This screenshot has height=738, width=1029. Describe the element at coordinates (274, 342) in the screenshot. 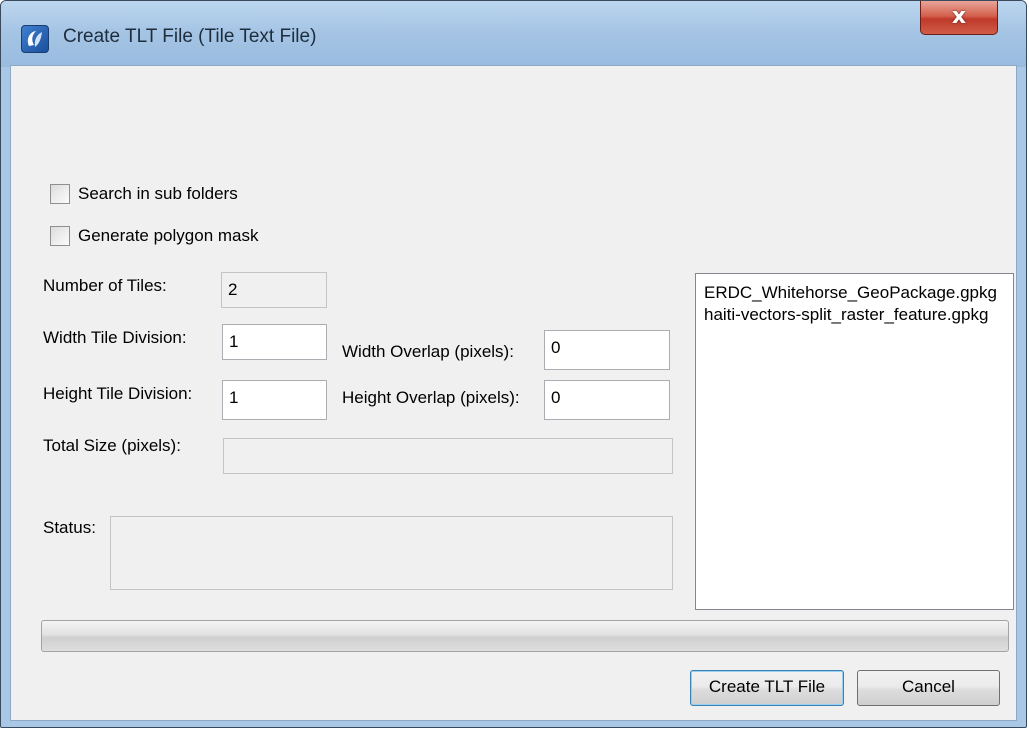

I see `width-division-input: 1` at that location.